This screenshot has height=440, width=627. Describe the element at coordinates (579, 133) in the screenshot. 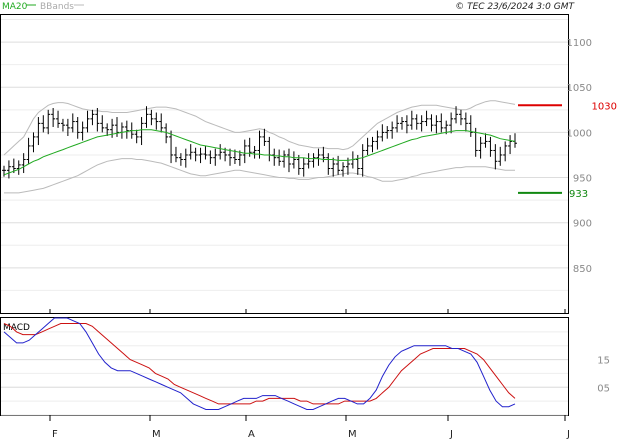

I see `price-tick-label: 1000` at that location.